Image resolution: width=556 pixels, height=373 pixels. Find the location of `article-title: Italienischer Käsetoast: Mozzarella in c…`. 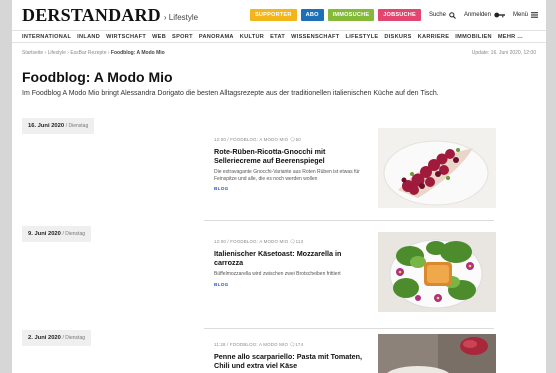

article-title: Italienischer Käsetoast: Mozzarella in c… is located at coordinates (290, 258).